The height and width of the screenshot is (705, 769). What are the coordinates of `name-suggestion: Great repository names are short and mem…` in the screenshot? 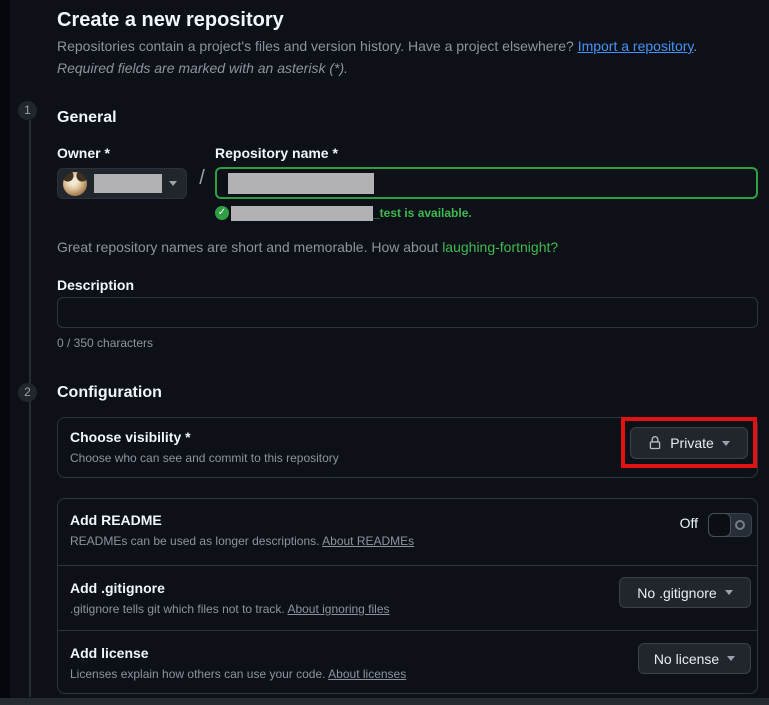 It's located at (307, 247).